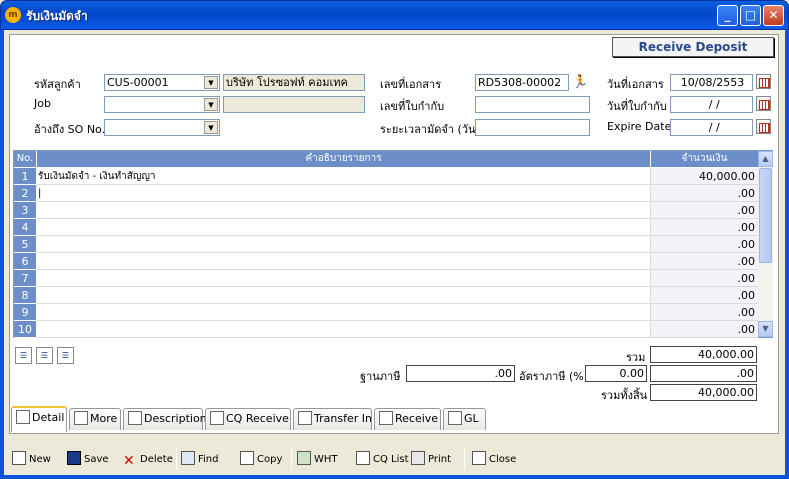 The height and width of the screenshot is (479, 789). Describe the element at coordinates (88, 460) in the screenshot. I see `save-button: Save` at that location.